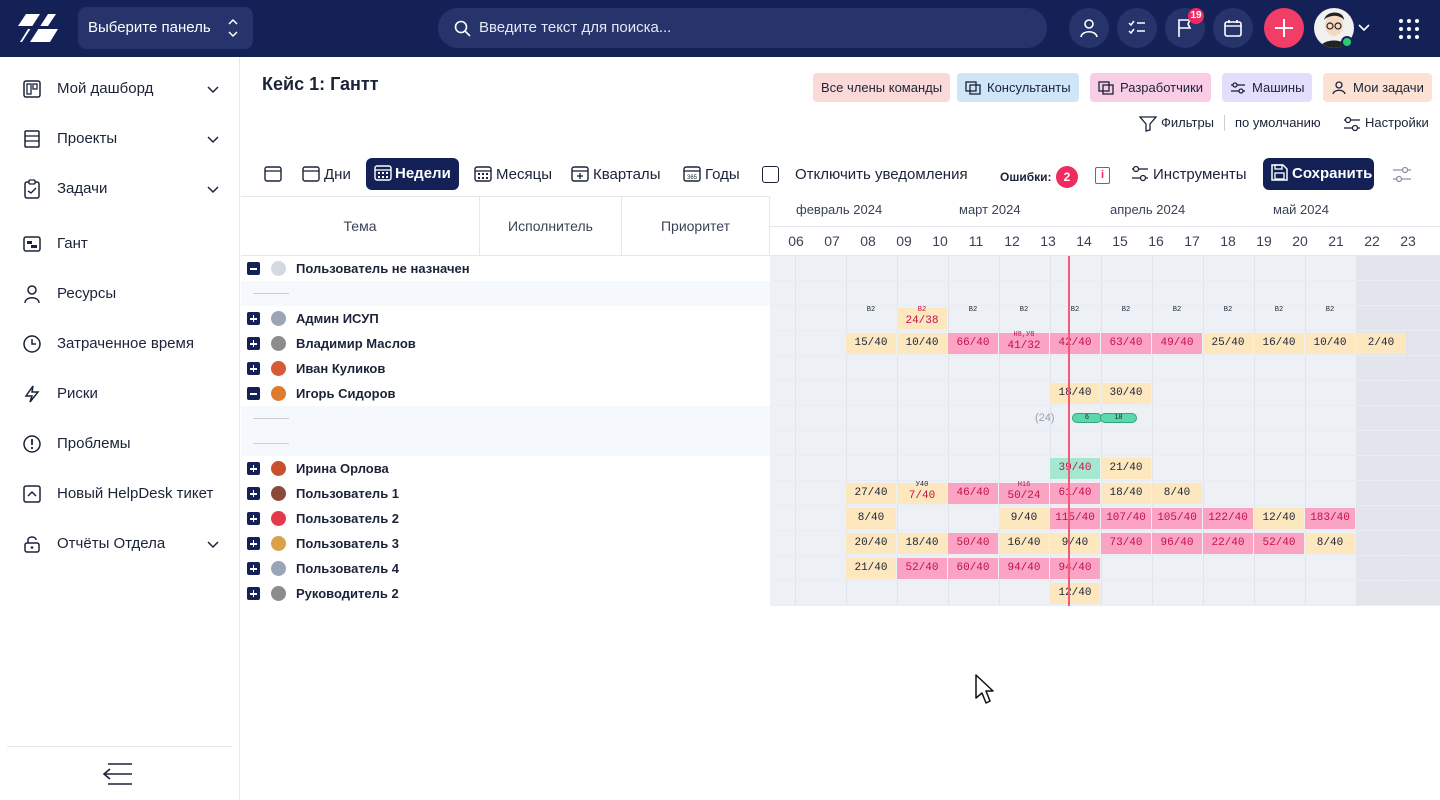  Describe the element at coordinates (120, 139) in the screenshot. I see `sidebar-item-projects: Проекты` at that location.